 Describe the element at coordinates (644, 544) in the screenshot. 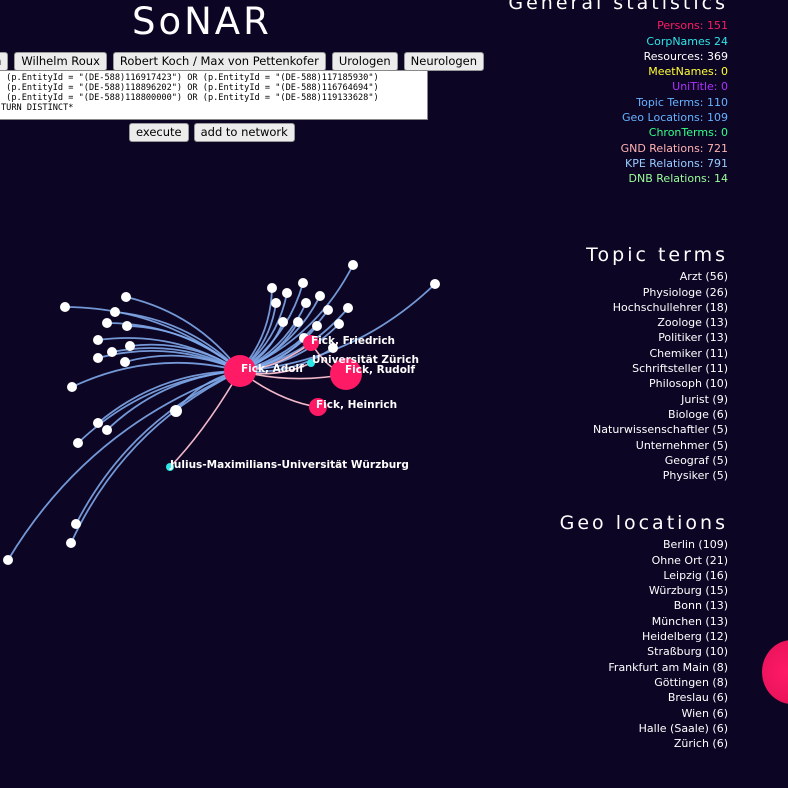

I see `geo-item: Berlin (109)` at that location.